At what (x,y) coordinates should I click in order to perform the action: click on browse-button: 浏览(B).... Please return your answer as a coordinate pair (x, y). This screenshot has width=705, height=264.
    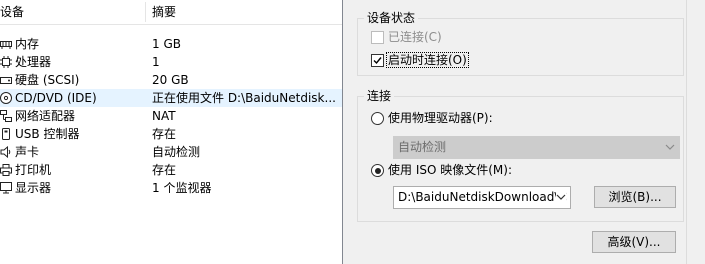
    Looking at the image, I should click on (635, 197).